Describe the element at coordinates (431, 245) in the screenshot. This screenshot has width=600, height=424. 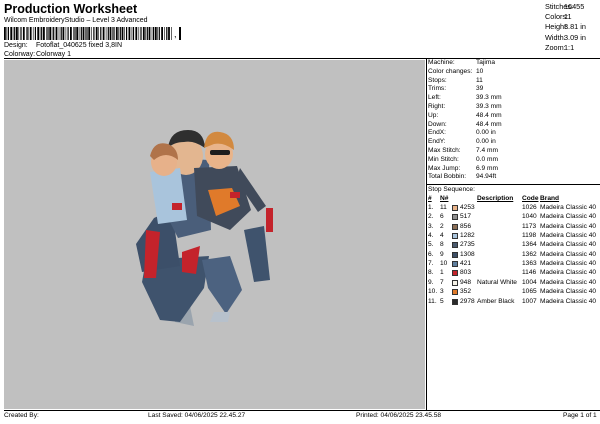
I see `stop-number: 5.` at that location.